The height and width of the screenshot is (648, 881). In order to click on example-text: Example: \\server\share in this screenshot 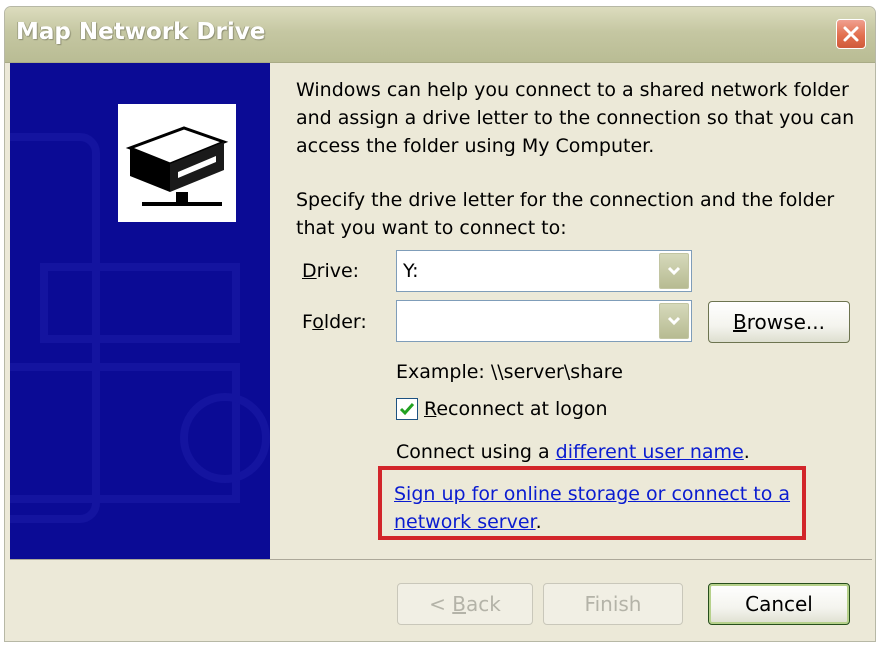, I will do `click(509, 372)`.